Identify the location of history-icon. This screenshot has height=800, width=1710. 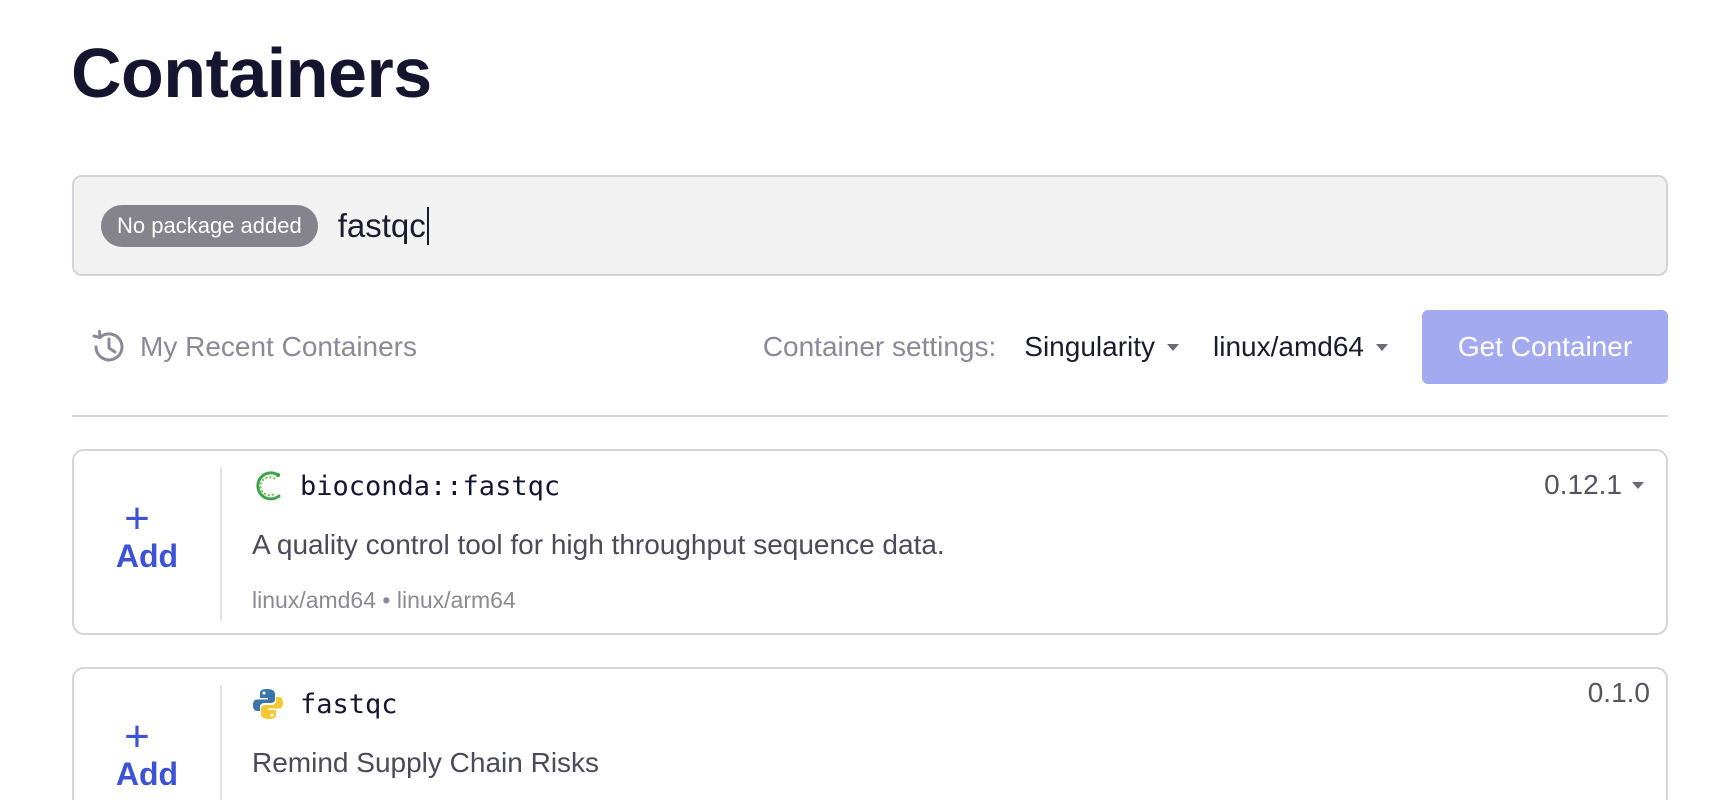
(108, 346).